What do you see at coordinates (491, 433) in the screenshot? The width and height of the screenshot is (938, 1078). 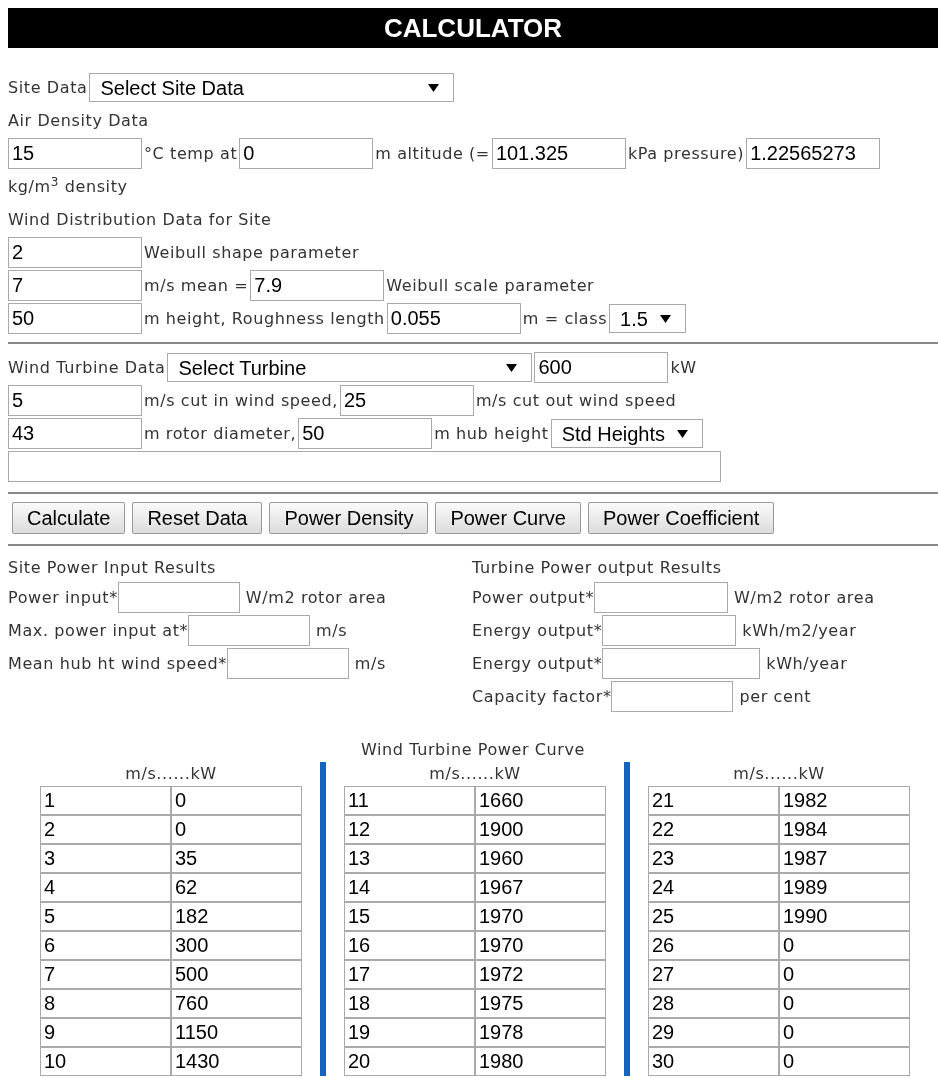 I see `field-label: m hub height` at bounding box center [491, 433].